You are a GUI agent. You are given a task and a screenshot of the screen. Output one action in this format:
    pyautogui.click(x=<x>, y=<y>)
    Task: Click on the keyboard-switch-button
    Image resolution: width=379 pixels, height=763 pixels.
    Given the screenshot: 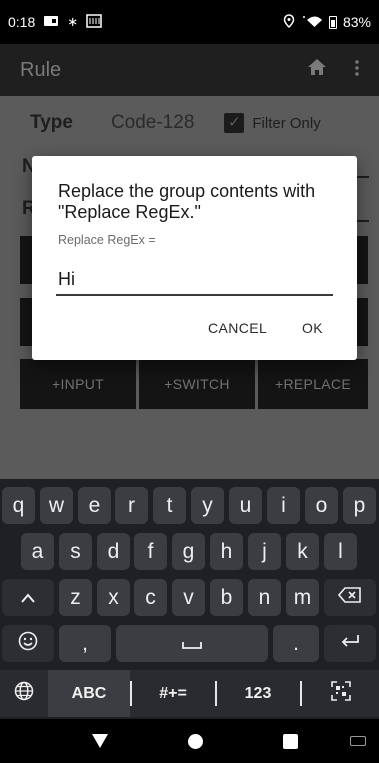 What is the action you would take?
    pyautogui.click(x=358, y=741)
    